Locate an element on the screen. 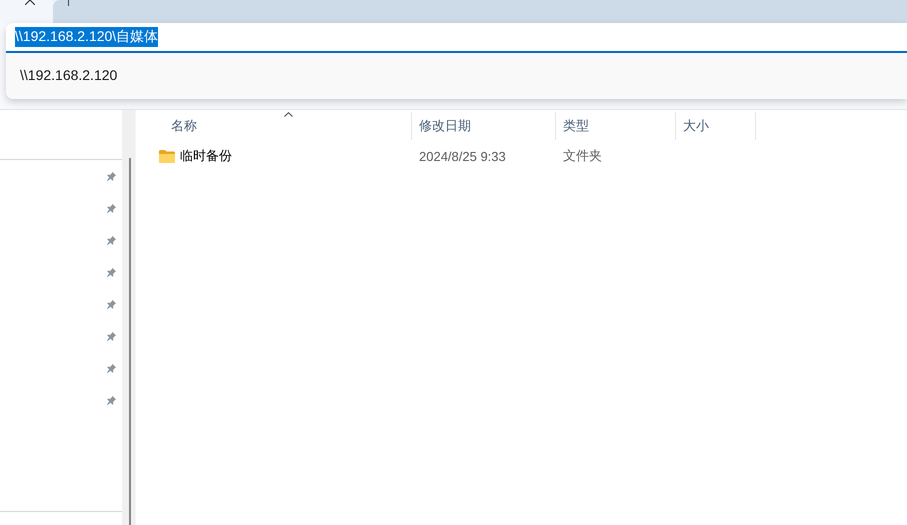 This screenshot has height=525, width=907. column-header: 修改日期 is located at coordinates (484, 126).